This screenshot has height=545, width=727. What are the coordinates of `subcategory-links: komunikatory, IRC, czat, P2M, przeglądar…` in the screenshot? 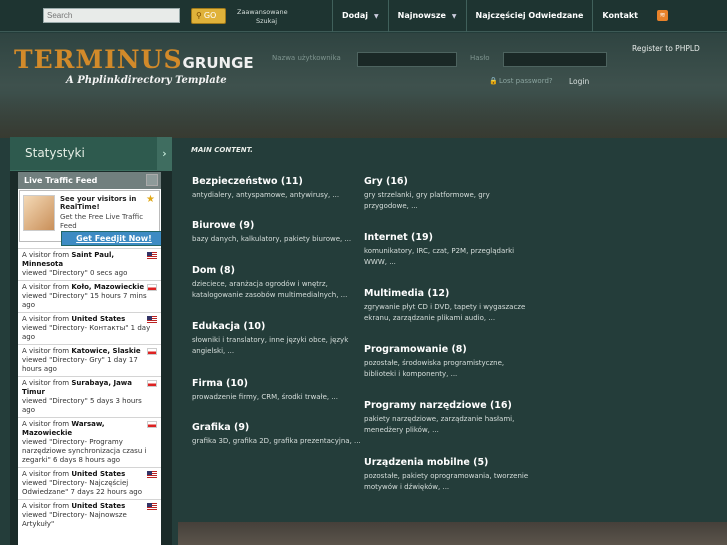 It's located at (449, 257).